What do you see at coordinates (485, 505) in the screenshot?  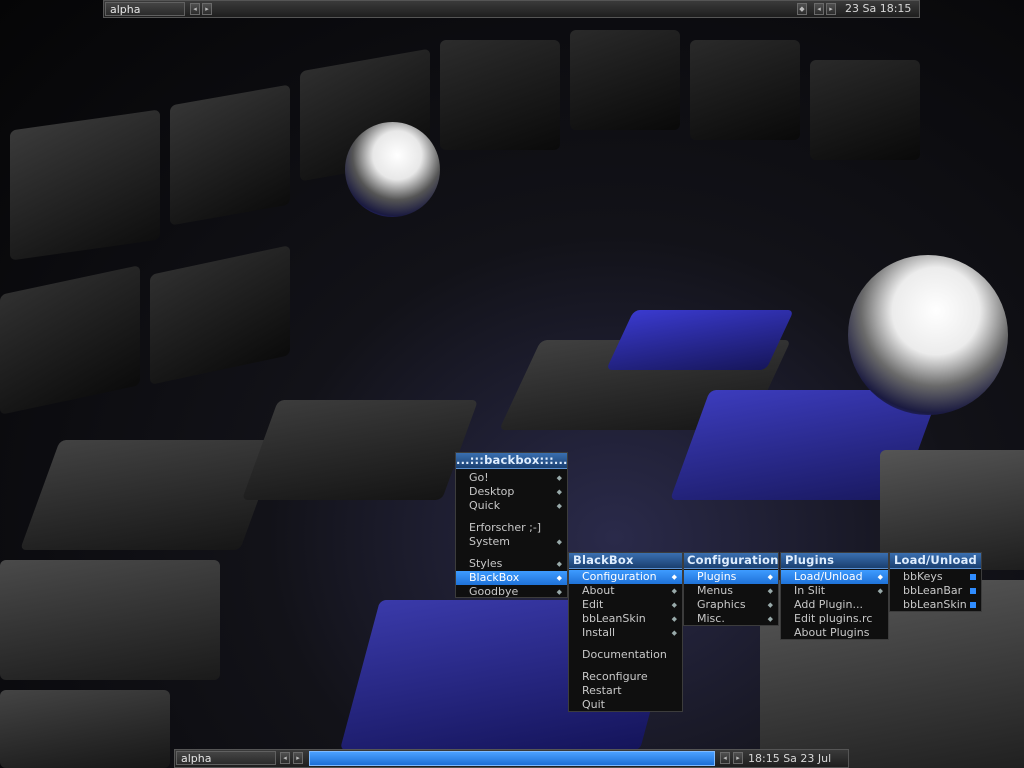 I see `menu-item-label: Quick` at bounding box center [485, 505].